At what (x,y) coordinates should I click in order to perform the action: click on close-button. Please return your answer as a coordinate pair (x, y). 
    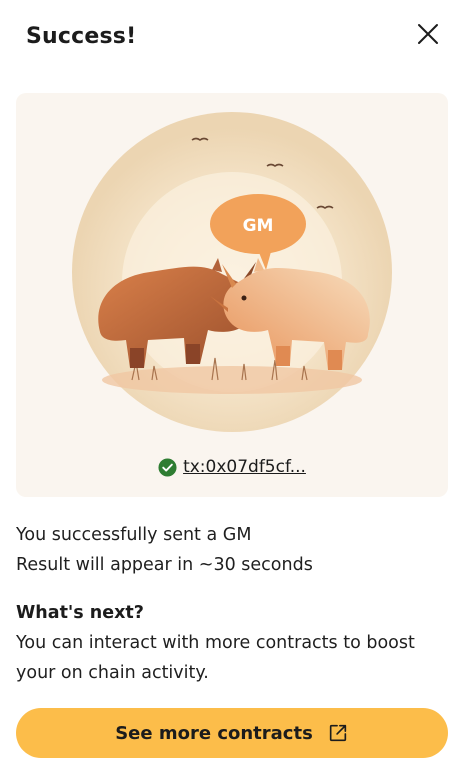
    Looking at the image, I should click on (428, 34).